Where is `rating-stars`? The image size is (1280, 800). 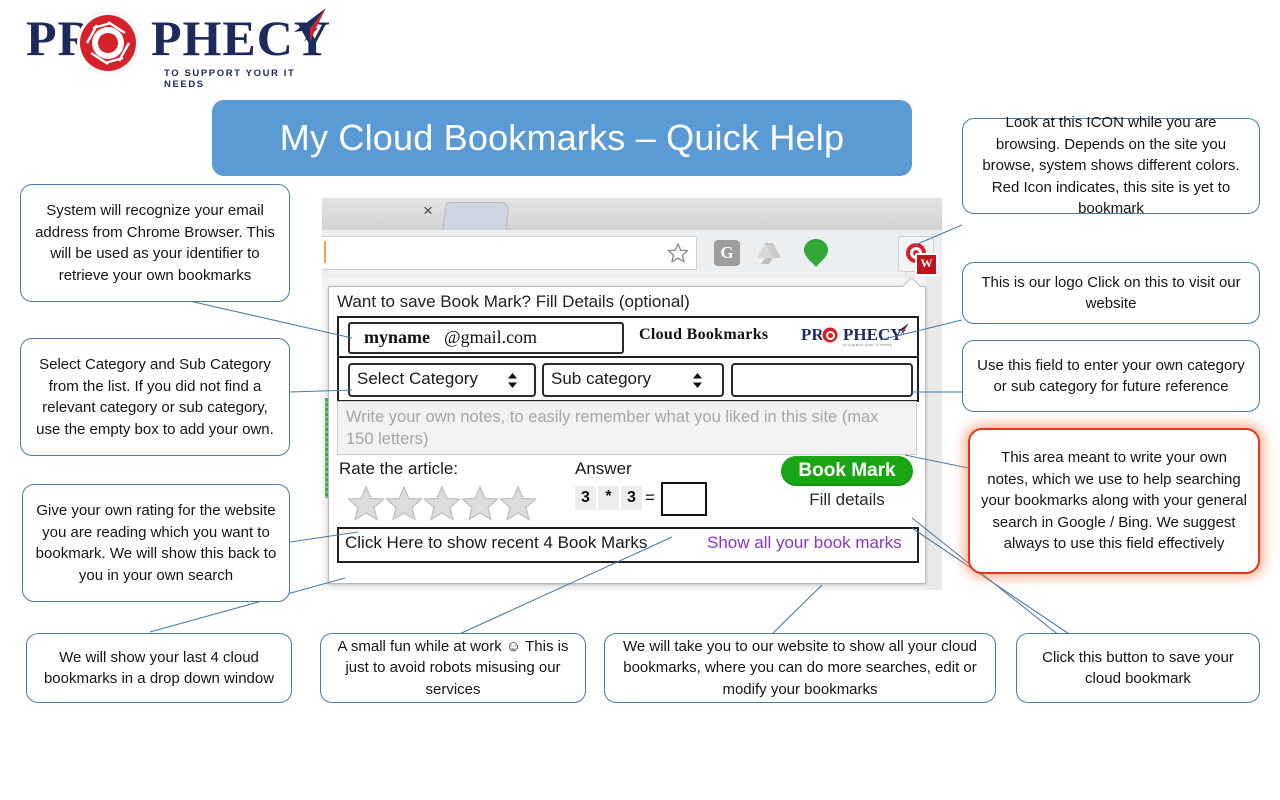 rating-stars is located at coordinates (450, 503).